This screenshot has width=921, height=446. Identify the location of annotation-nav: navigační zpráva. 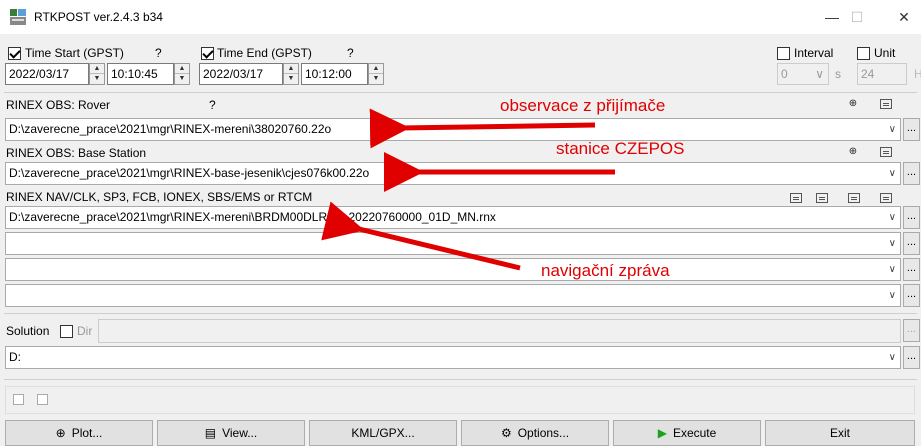
(605, 270).